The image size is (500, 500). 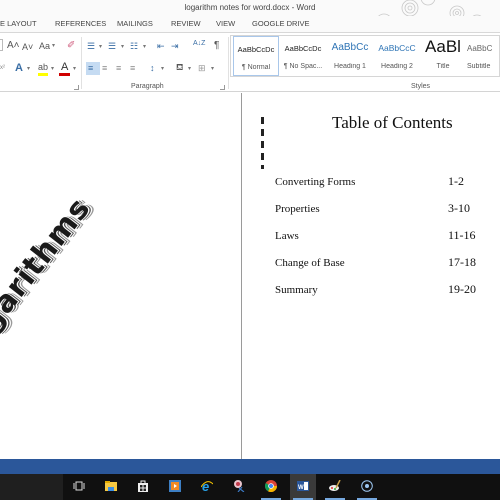 I want to click on sort-button: A↓Z, so click(x=199, y=44).